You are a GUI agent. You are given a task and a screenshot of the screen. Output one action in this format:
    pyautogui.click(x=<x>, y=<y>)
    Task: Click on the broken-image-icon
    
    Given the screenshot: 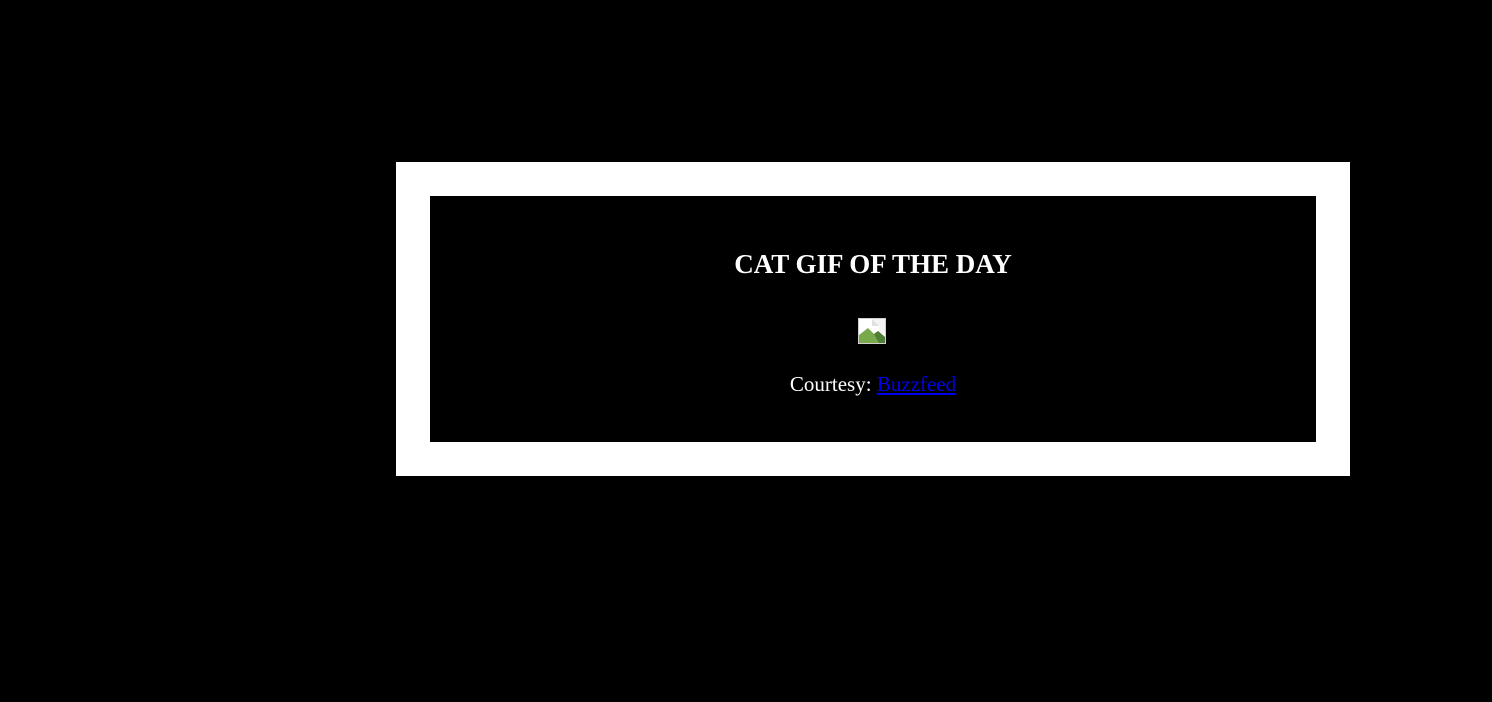 What is the action you would take?
    pyautogui.click(x=872, y=331)
    